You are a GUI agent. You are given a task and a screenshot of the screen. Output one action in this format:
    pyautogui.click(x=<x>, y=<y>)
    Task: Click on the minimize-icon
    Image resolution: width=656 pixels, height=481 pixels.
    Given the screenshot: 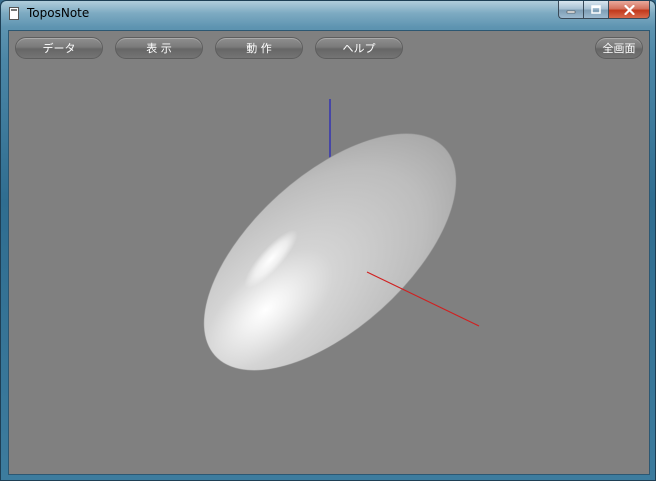 What is the action you would take?
    pyautogui.click(x=571, y=11)
    